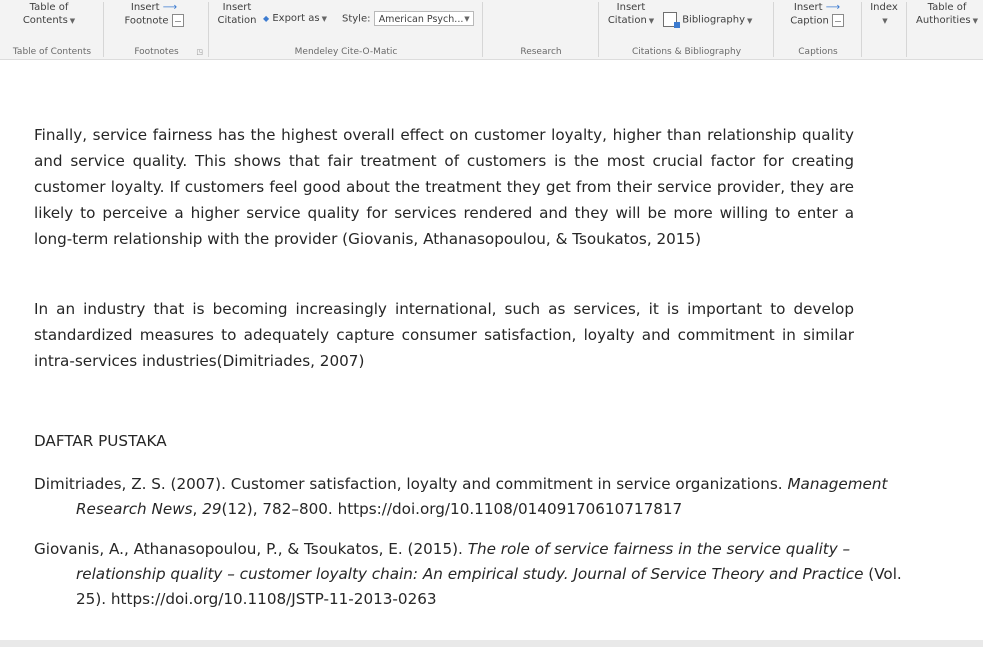 The height and width of the screenshot is (647, 983). What do you see at coordinates (631, 7) in the screenshot?
I see `citation-line1: Insert` at bounding box center [631, 7].